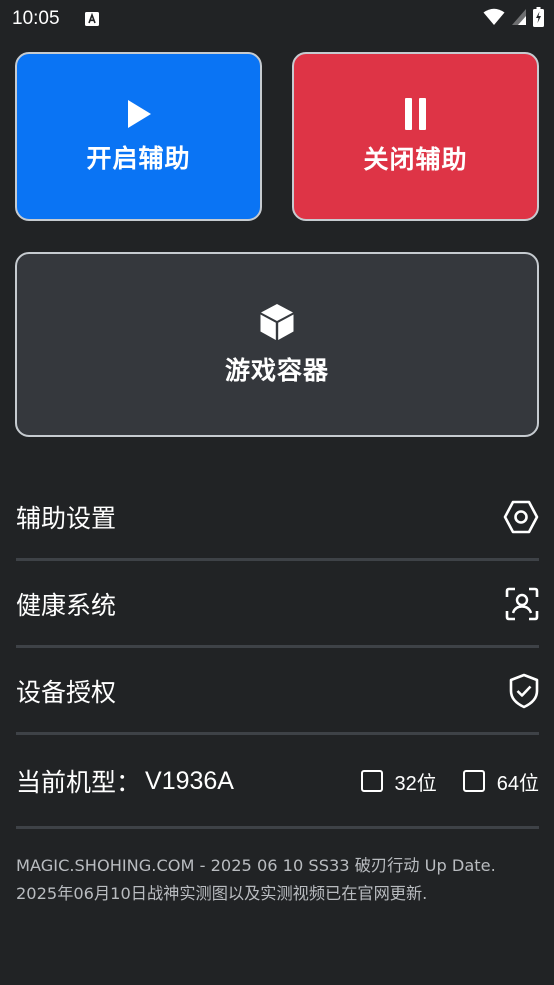 The height and width of the screenshot is (985, 554). What do you see at coordinates (371, 781) in the screenshot?
I see `checkbox-32bit` at bounding box center [371, 781].